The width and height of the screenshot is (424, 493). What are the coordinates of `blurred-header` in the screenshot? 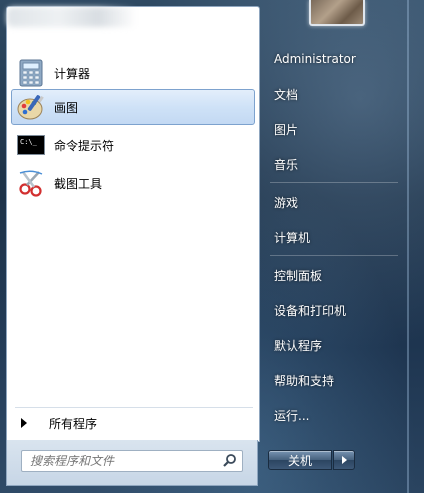 It's located at (72, 17).